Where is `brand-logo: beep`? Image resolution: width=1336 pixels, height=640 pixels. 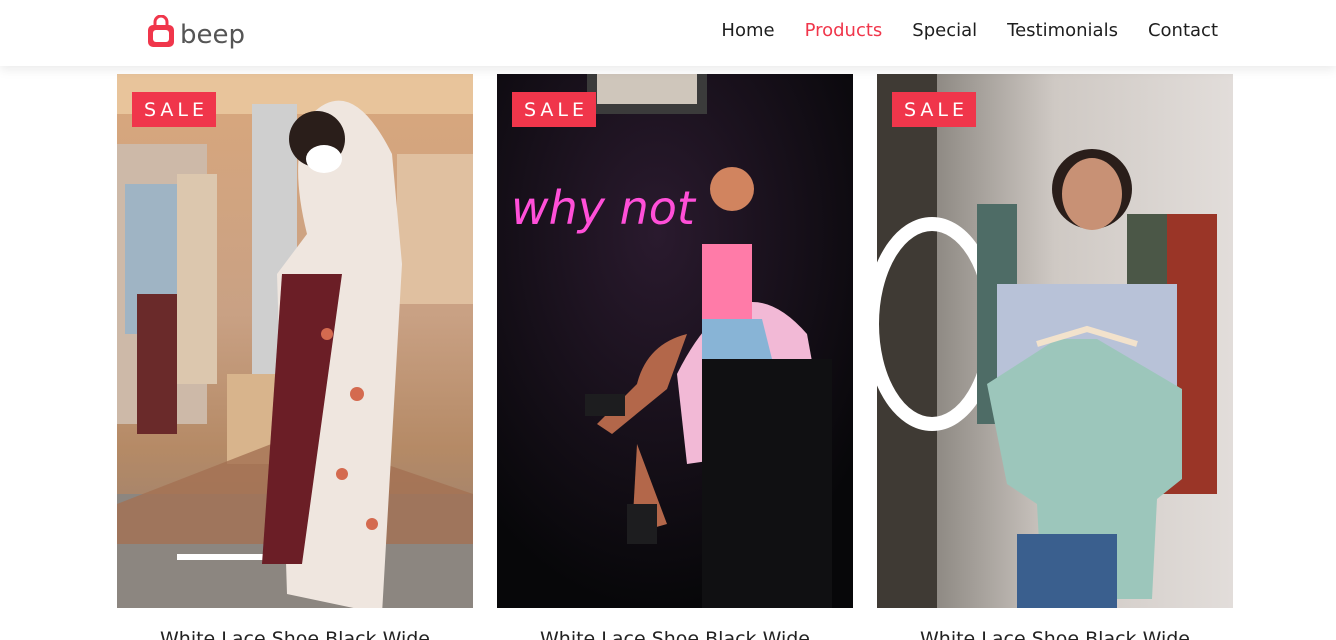
brand-logo: beep is located at coordinates (195, 32).